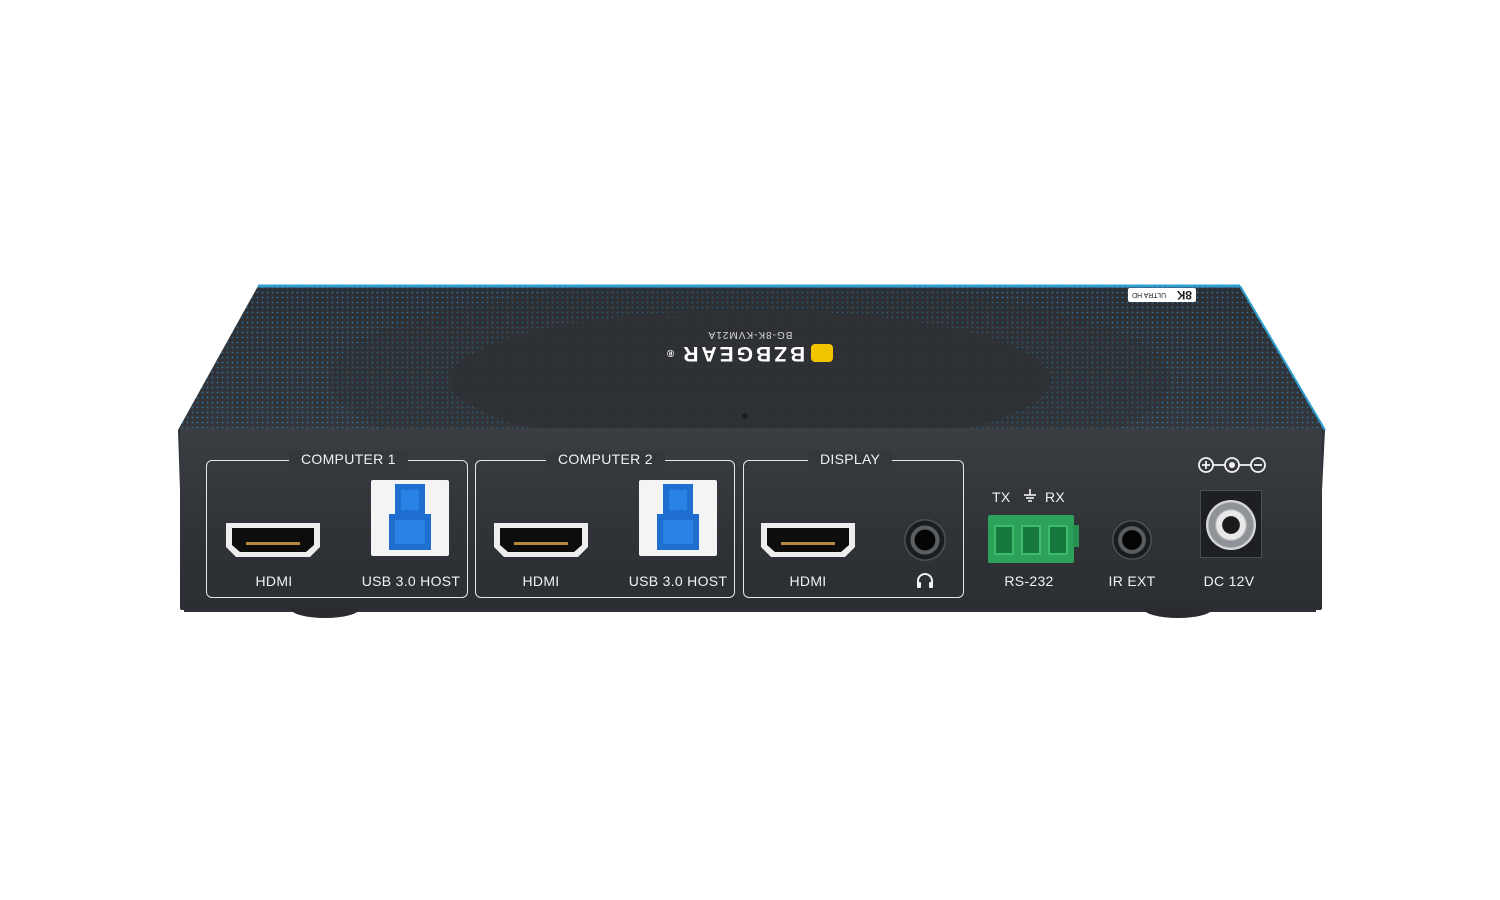 This screenshot has height=900, width=1500. Describe the element at coordinates (1004, 540) in the screenshot. I see `terminal-pin-tx` at that location.